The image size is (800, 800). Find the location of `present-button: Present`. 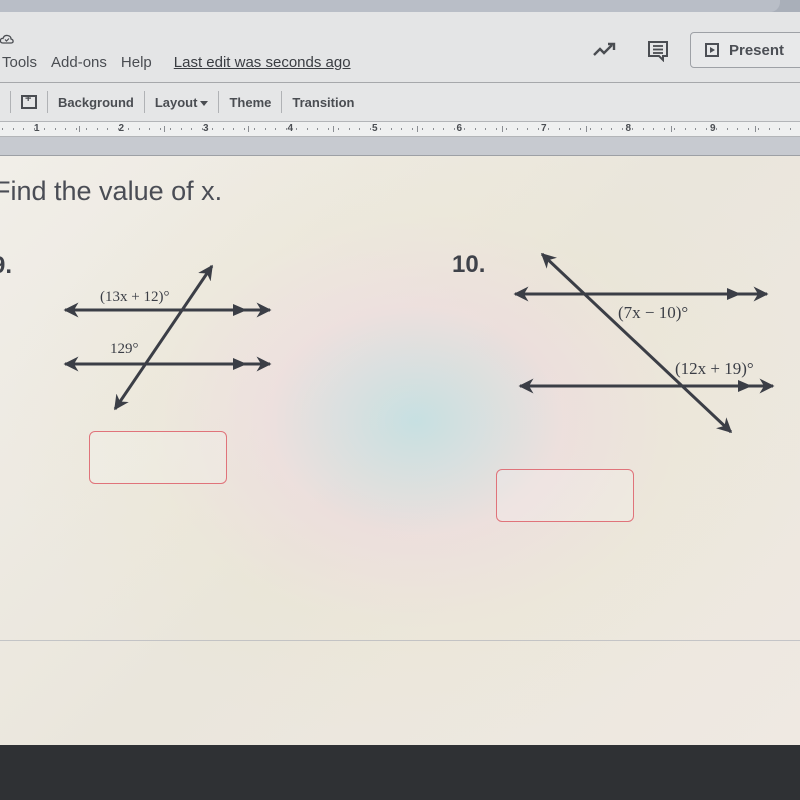

present-button: Present is located at coordinates (745, 50).